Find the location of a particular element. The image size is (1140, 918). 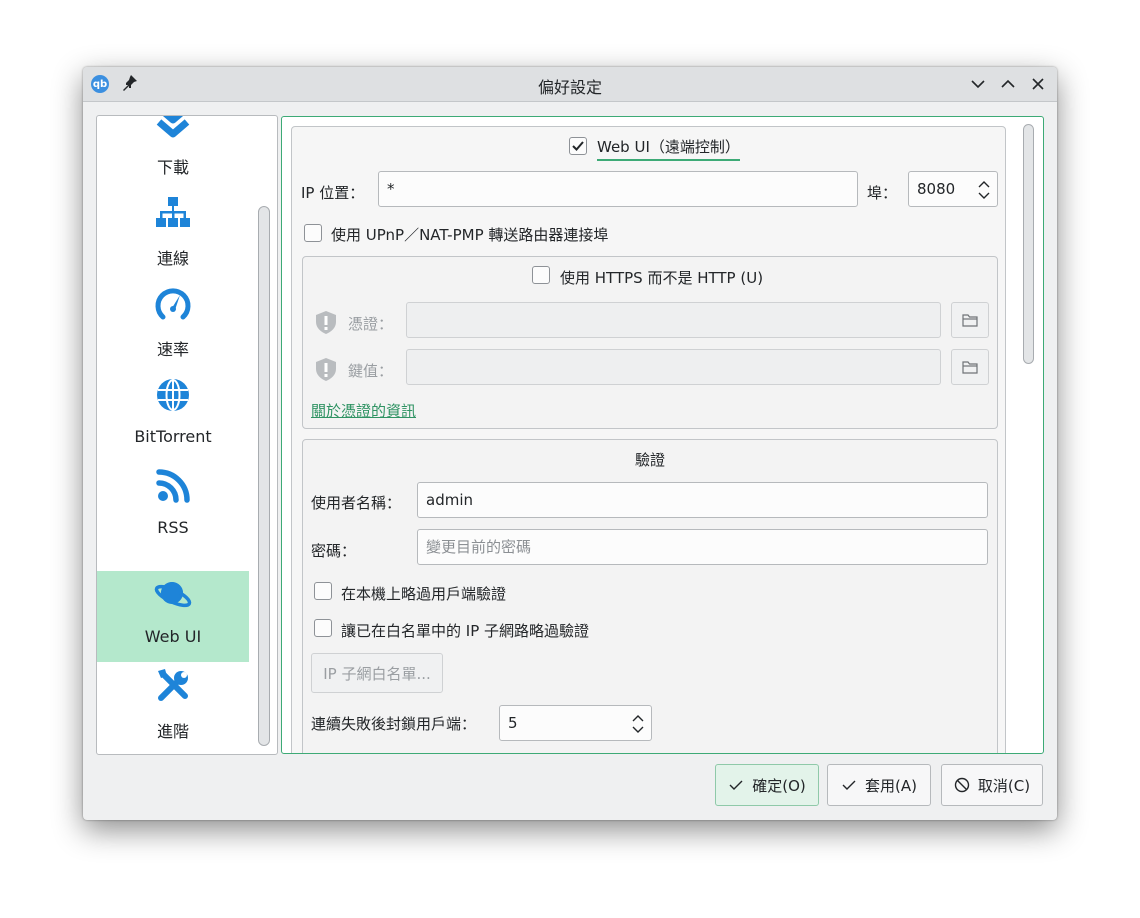

apply-button: 套用(A) is located at coordinates (879, 785).